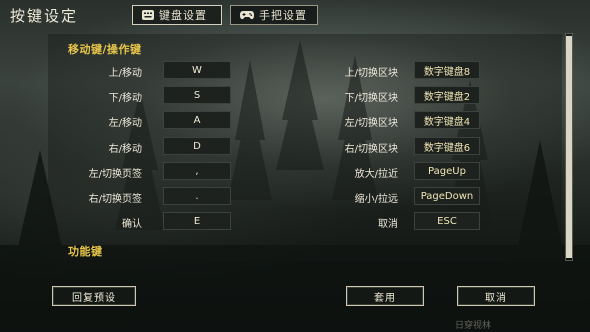 Image resolution: width=590 pixels, height=332 pixels. I want to click on binding-label: 放大/拉近, so click(376, 174).